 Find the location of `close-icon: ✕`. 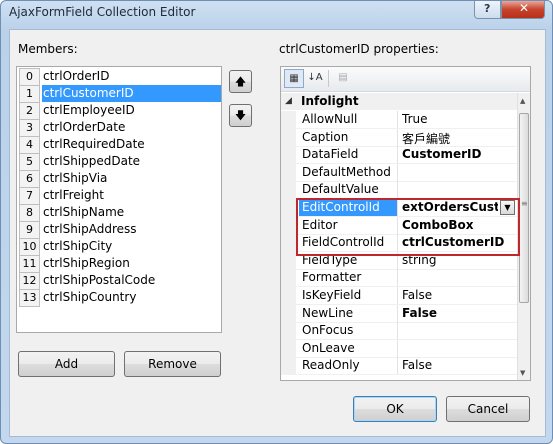

close-icon: ✕ is located at coordinates (524, 8).